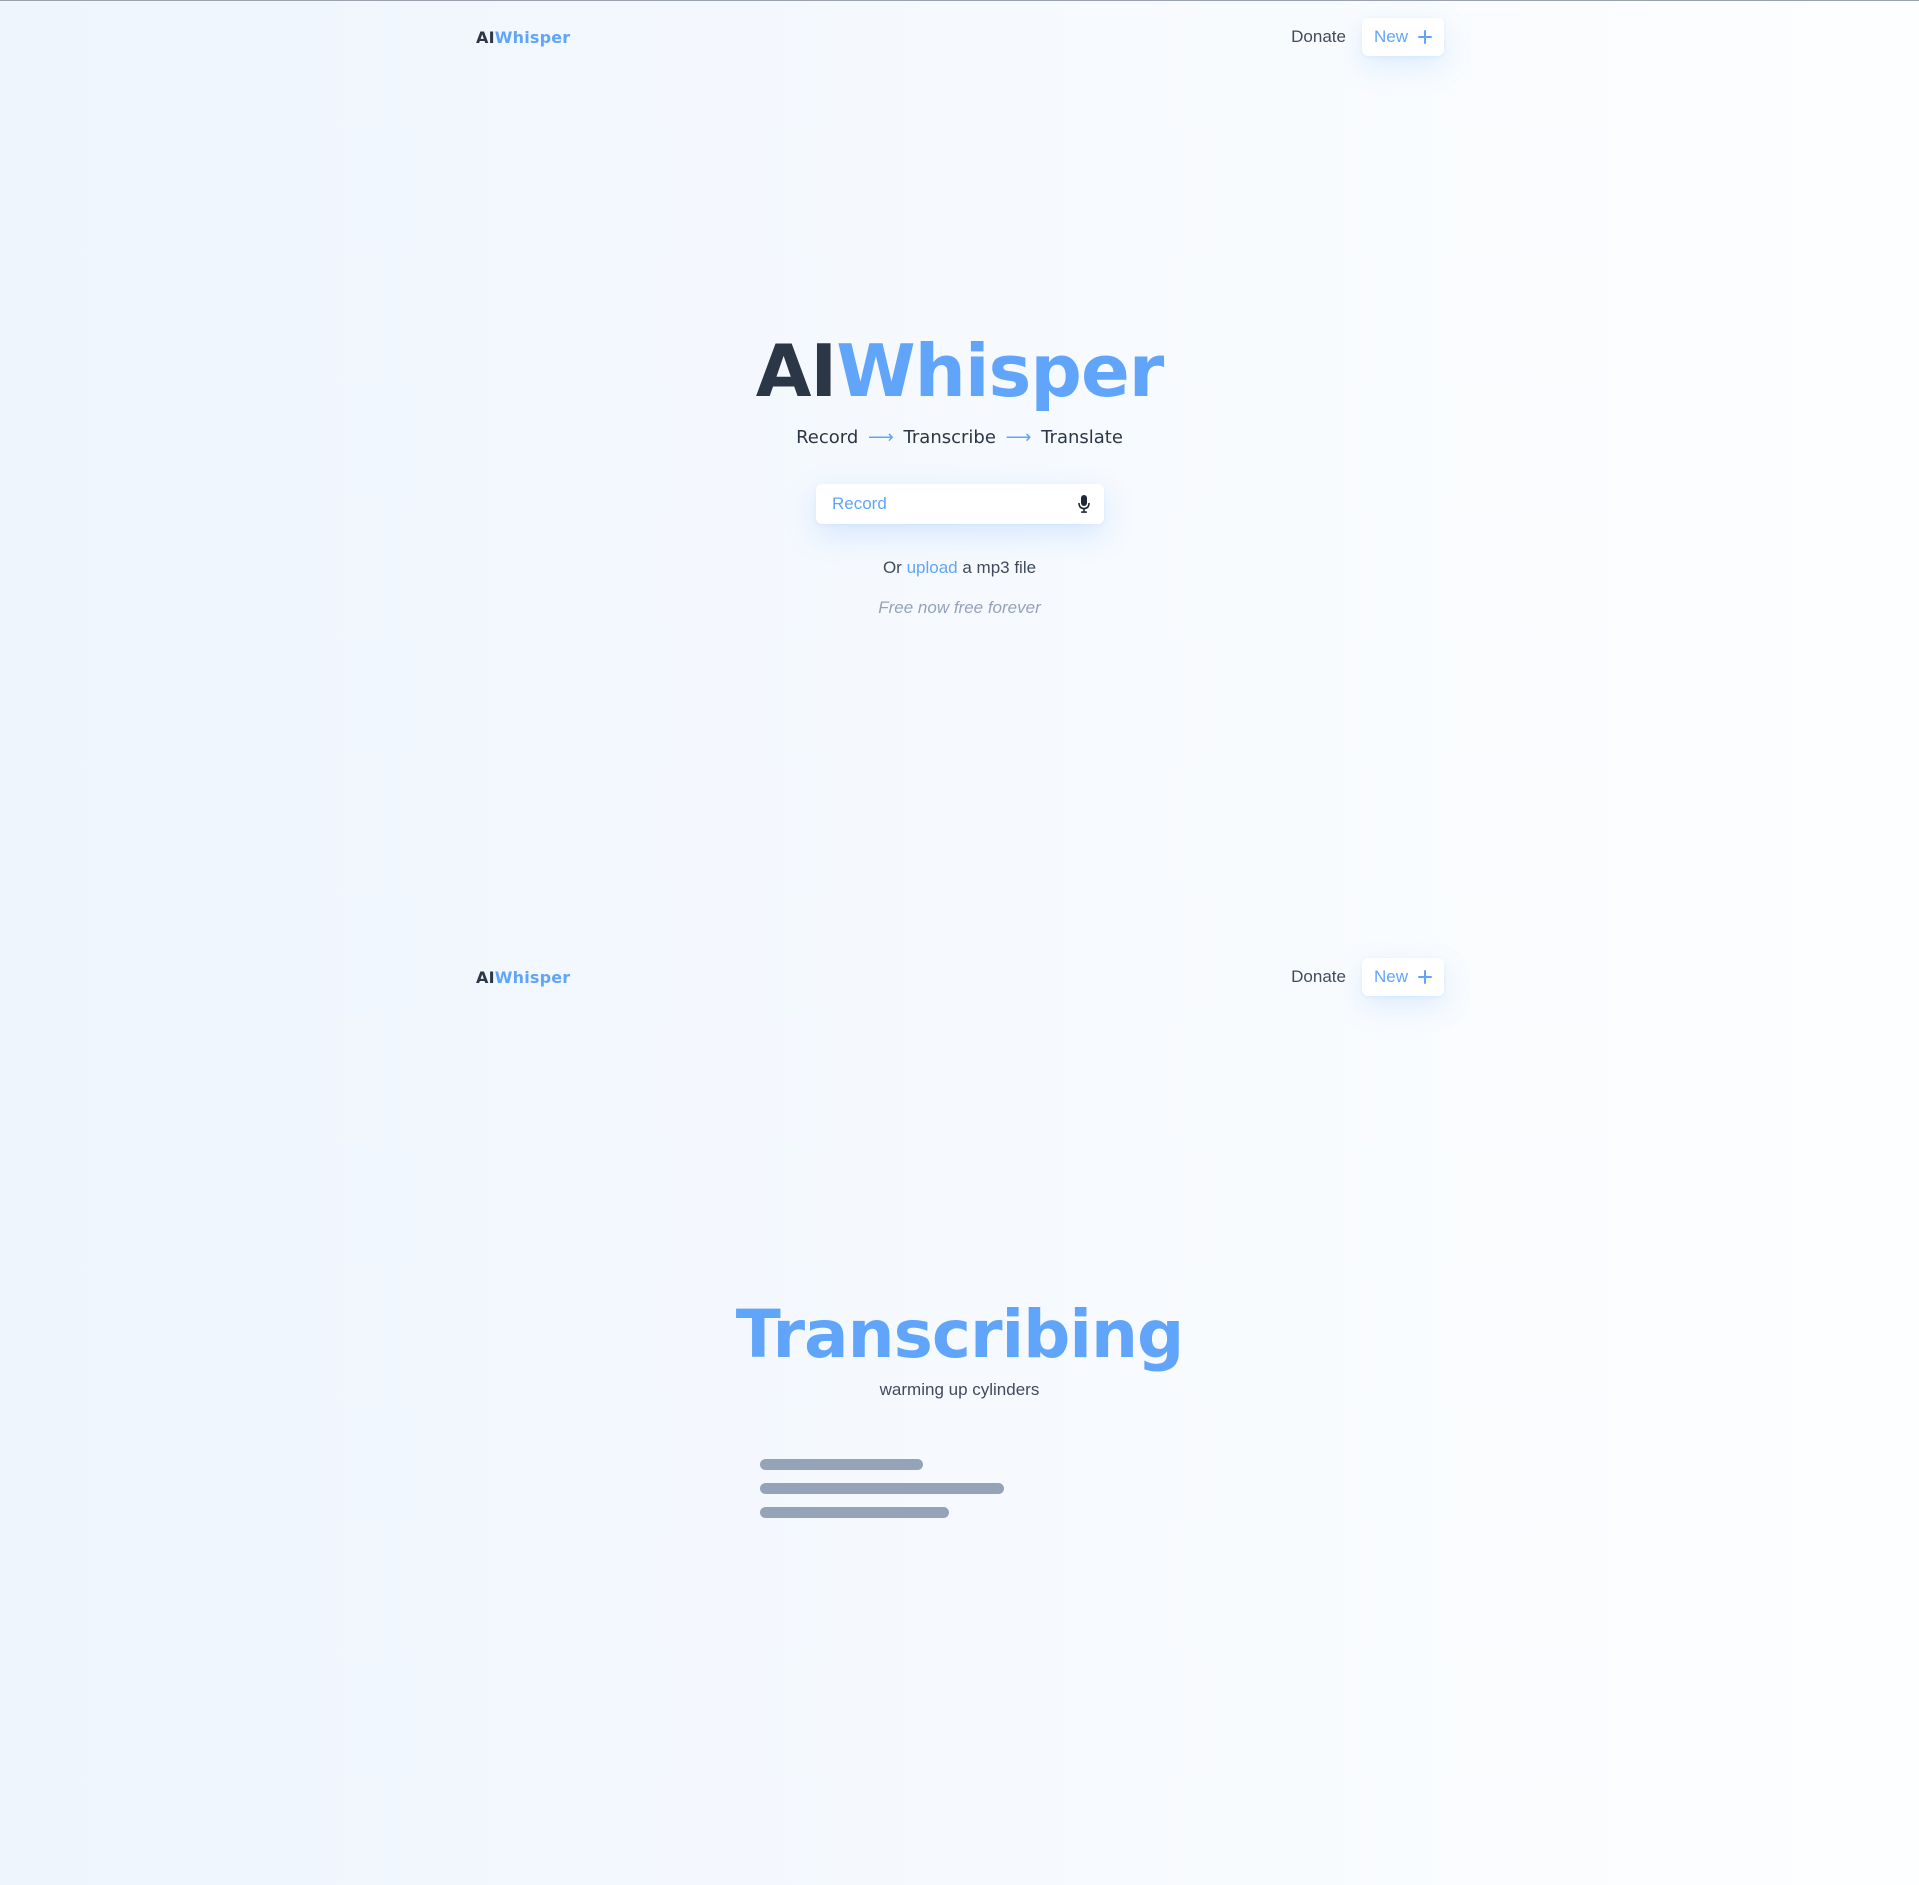 This screenshot has height=1885, width=1919. Describe the element at coordinates (960, 504) in the screenshot. I see `record-button: Record` at that location.